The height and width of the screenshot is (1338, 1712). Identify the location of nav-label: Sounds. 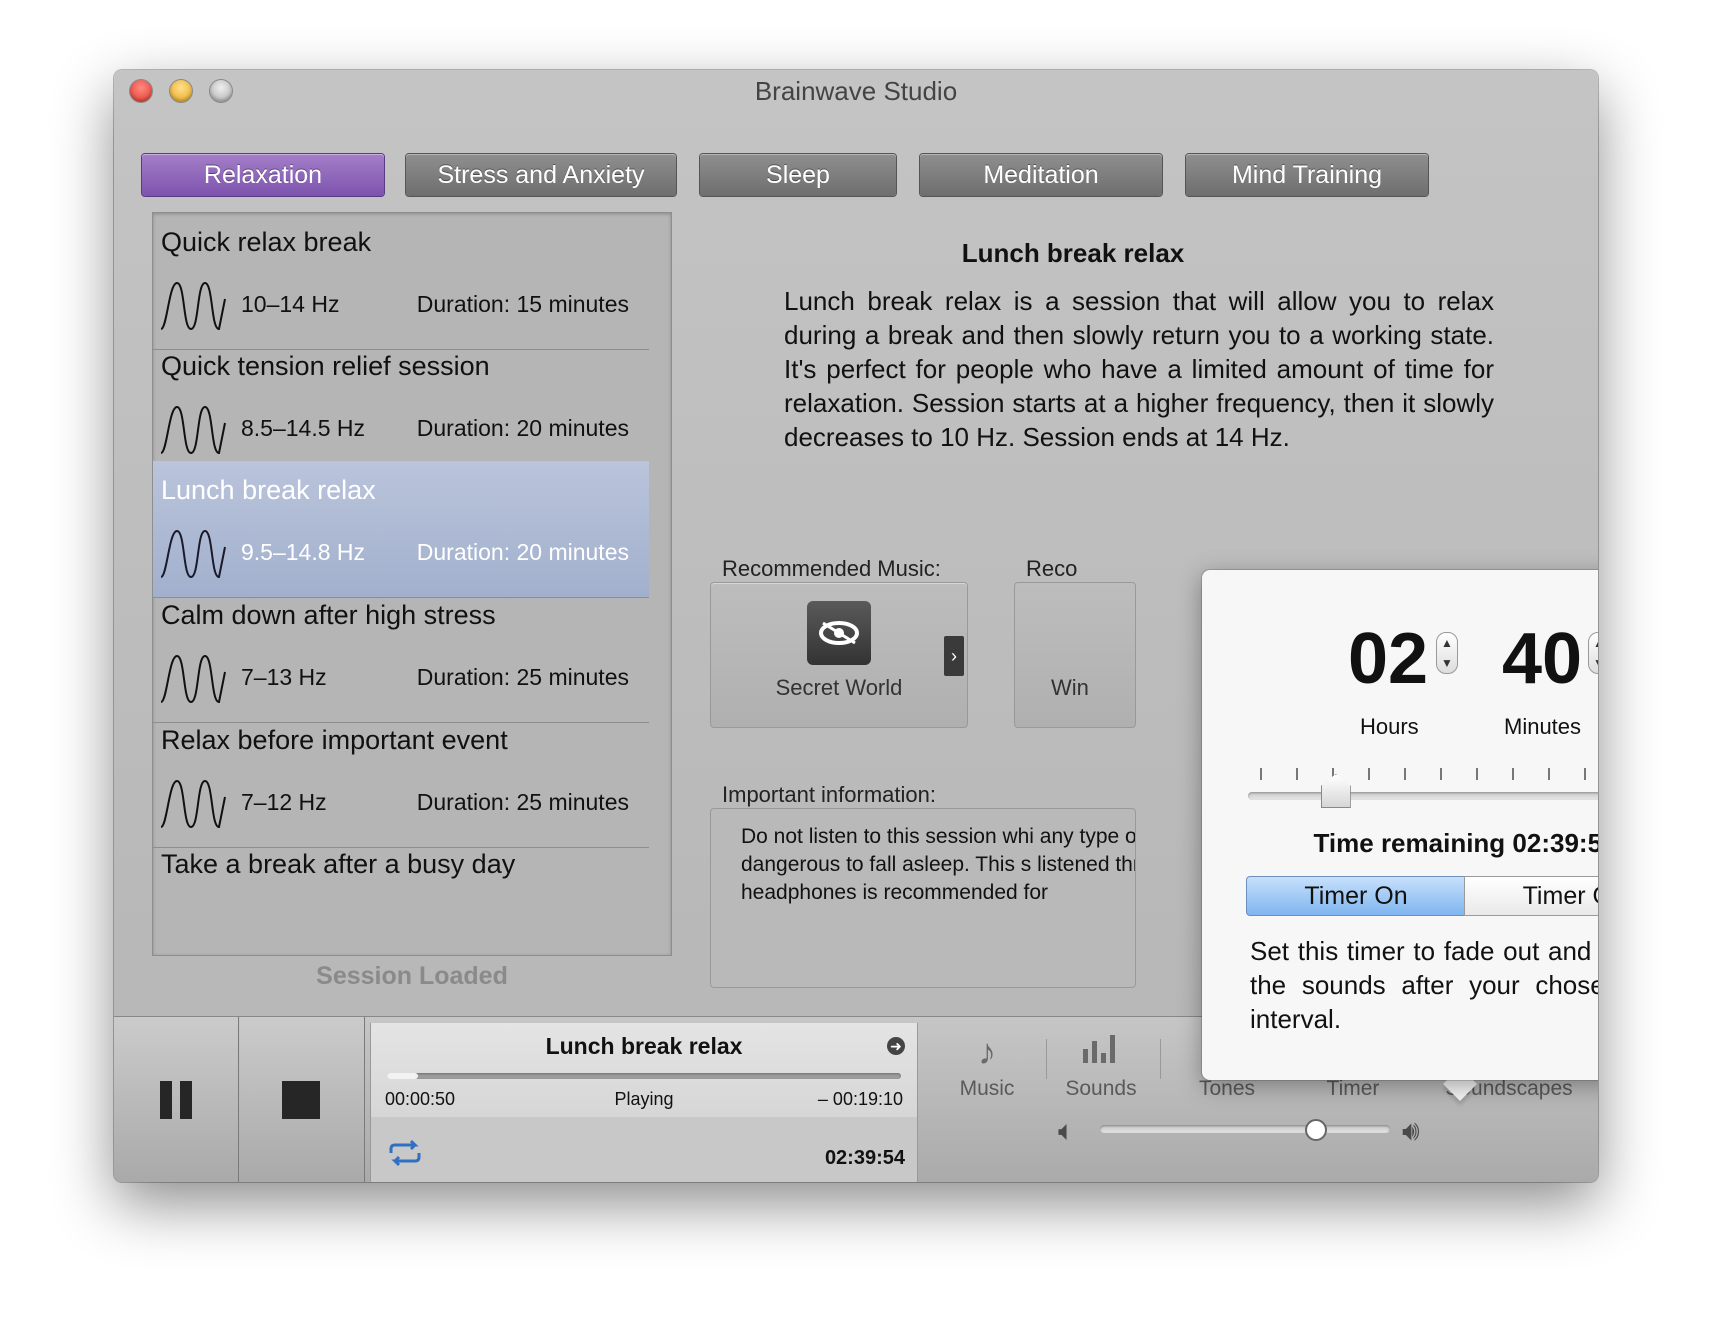
(1101, 1088).